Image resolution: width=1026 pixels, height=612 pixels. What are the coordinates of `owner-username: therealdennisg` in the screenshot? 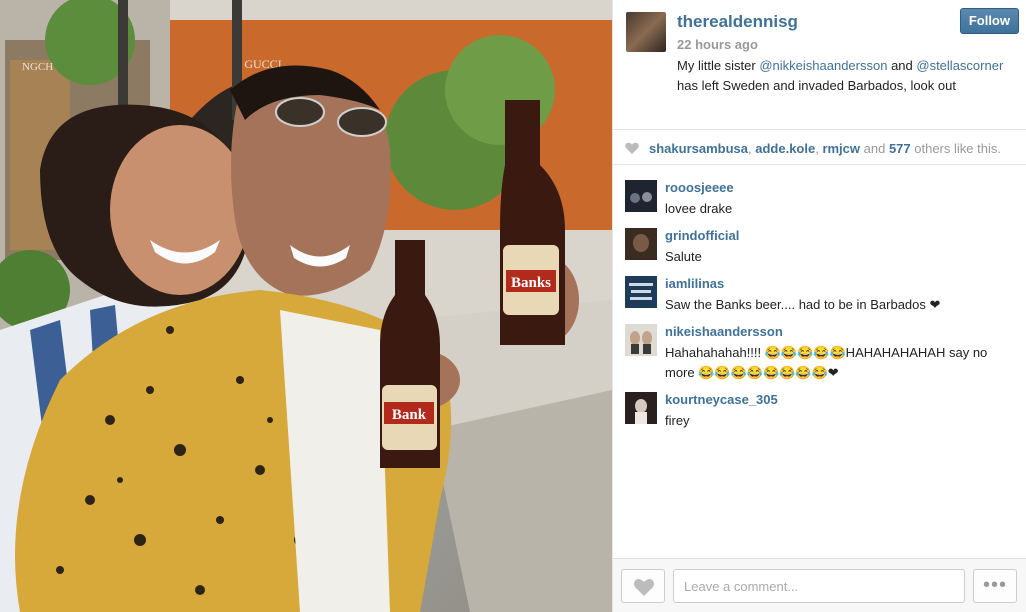 It's located at (737, 22).